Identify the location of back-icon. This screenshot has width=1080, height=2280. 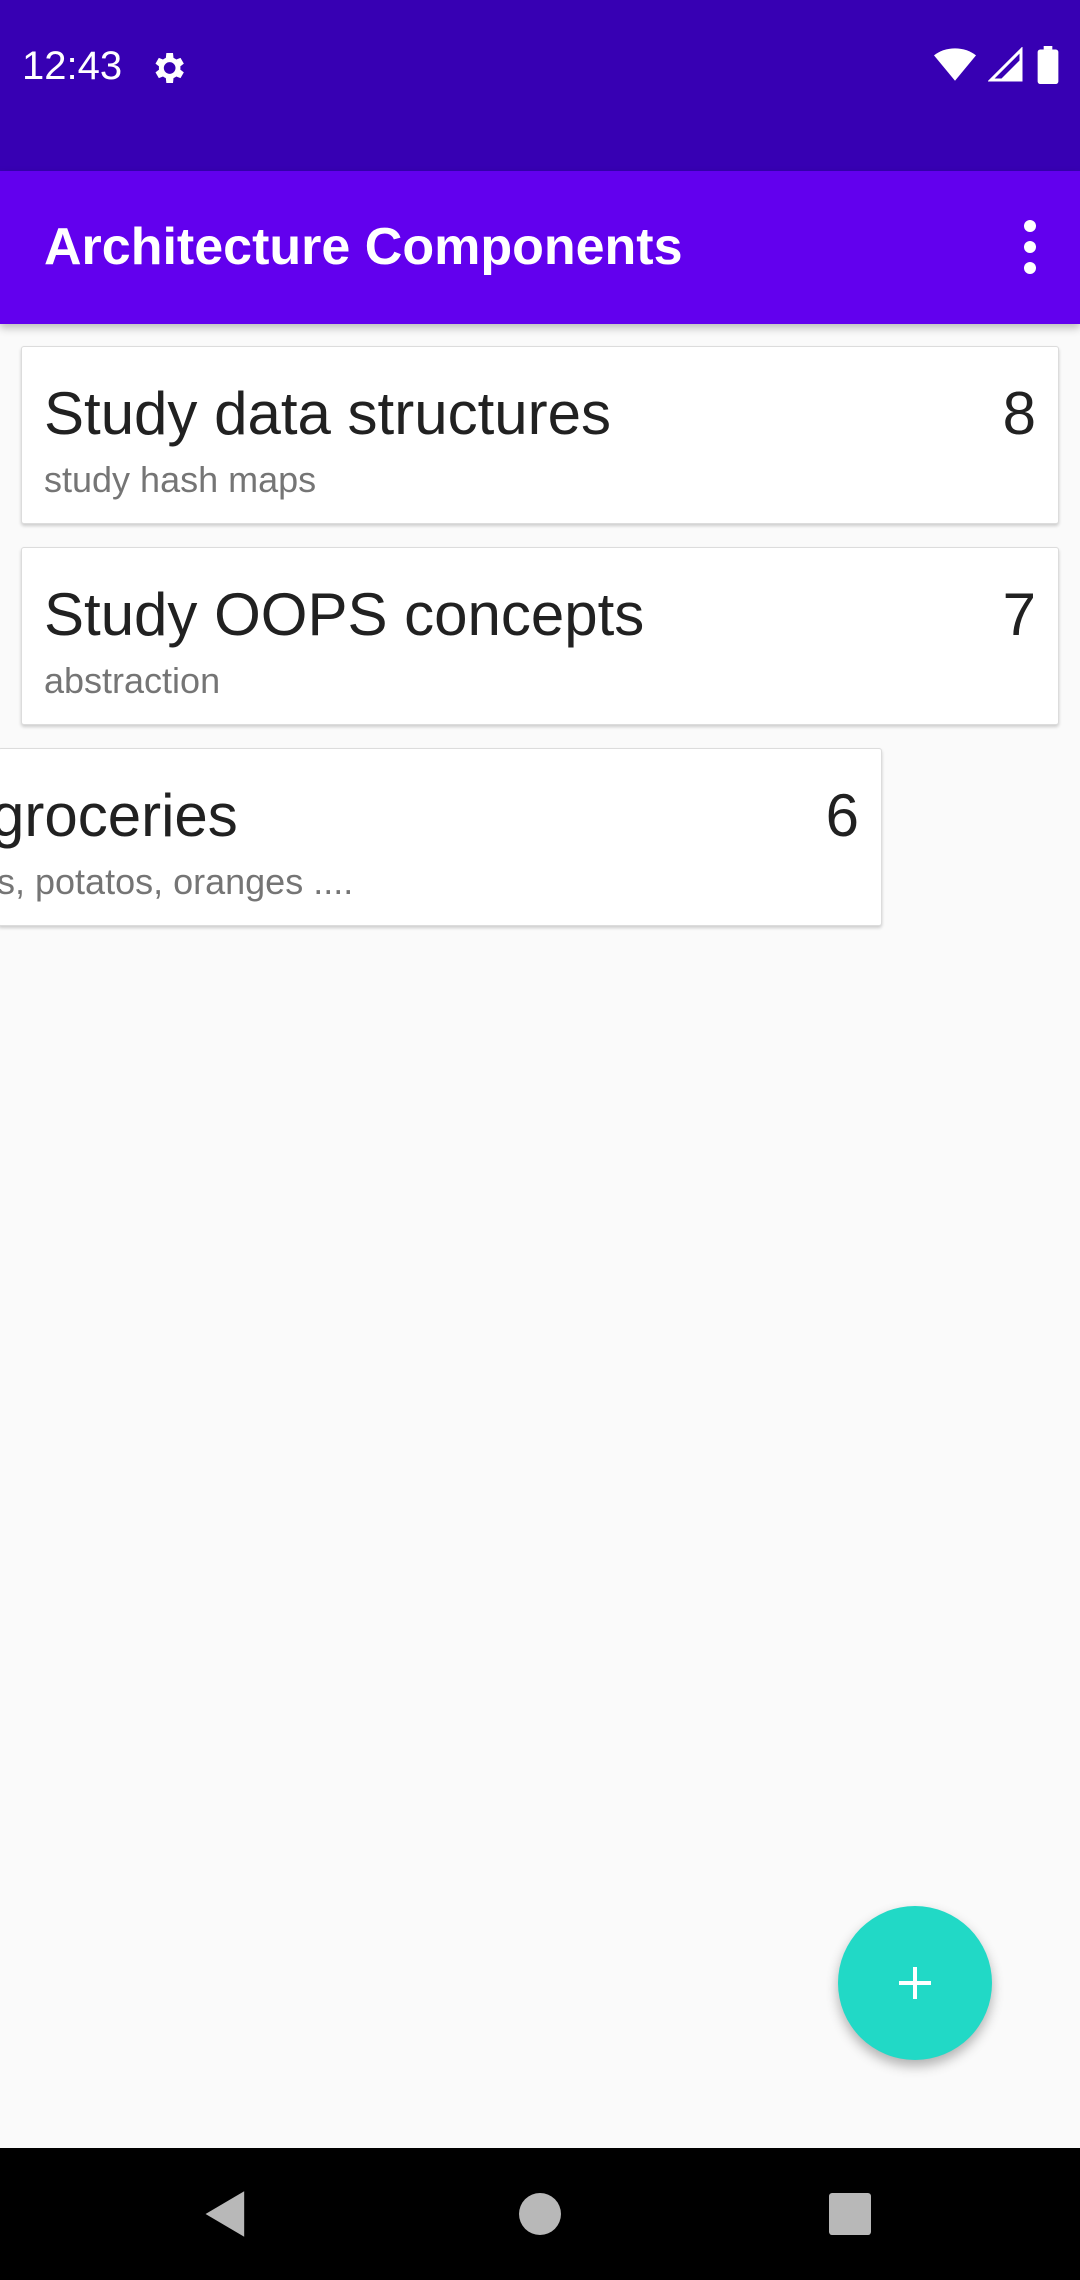
(225, 2214).